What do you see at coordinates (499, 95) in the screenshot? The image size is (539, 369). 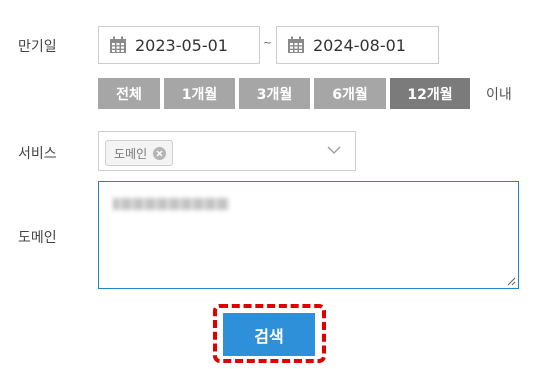 I see `period-suffix-label: 이내` at bounding box center [499, 95].